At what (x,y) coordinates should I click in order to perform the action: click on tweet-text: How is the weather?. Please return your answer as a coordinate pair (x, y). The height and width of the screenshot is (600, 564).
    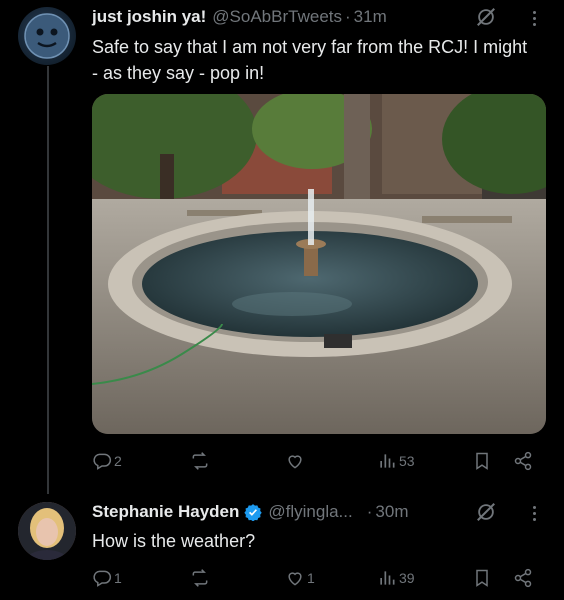
    Looking at the image, I should click on (174, 541).